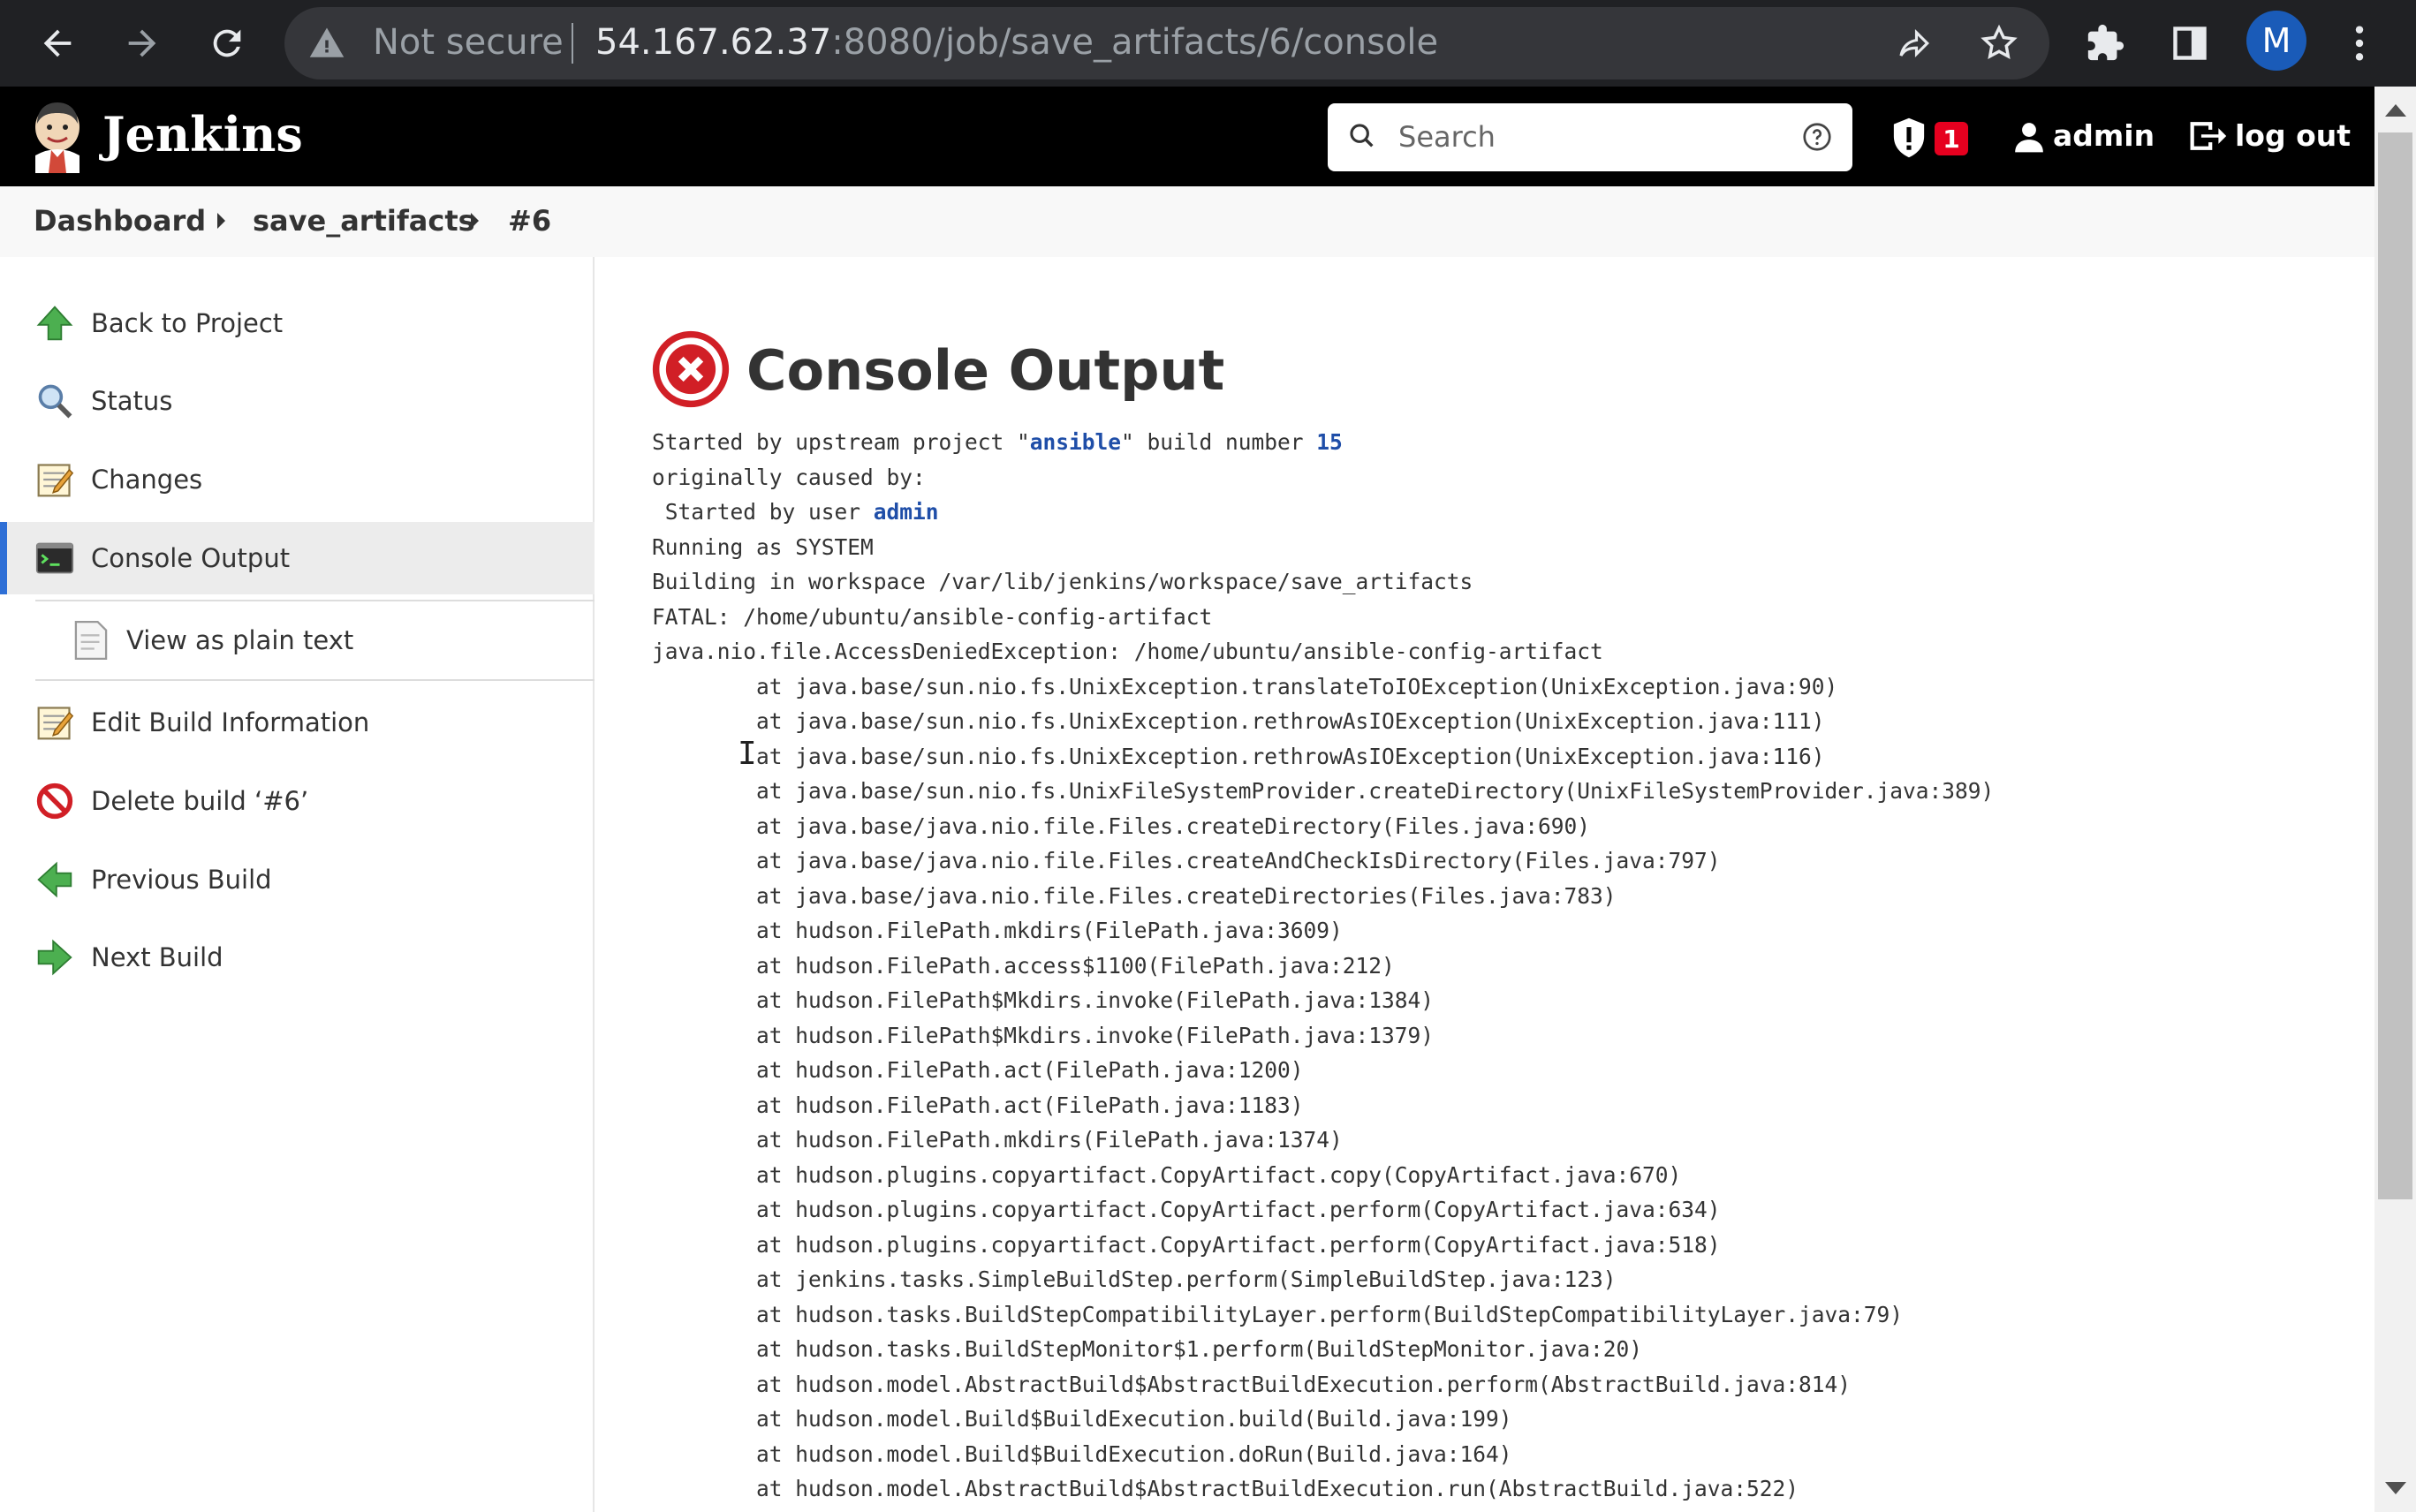 This screenshot has width=2416, height=1512. What do you see at coordinates (714, 43) in the screenshot?
I see `url-host: 54.167.62.37` at bounding box center [714, 43].